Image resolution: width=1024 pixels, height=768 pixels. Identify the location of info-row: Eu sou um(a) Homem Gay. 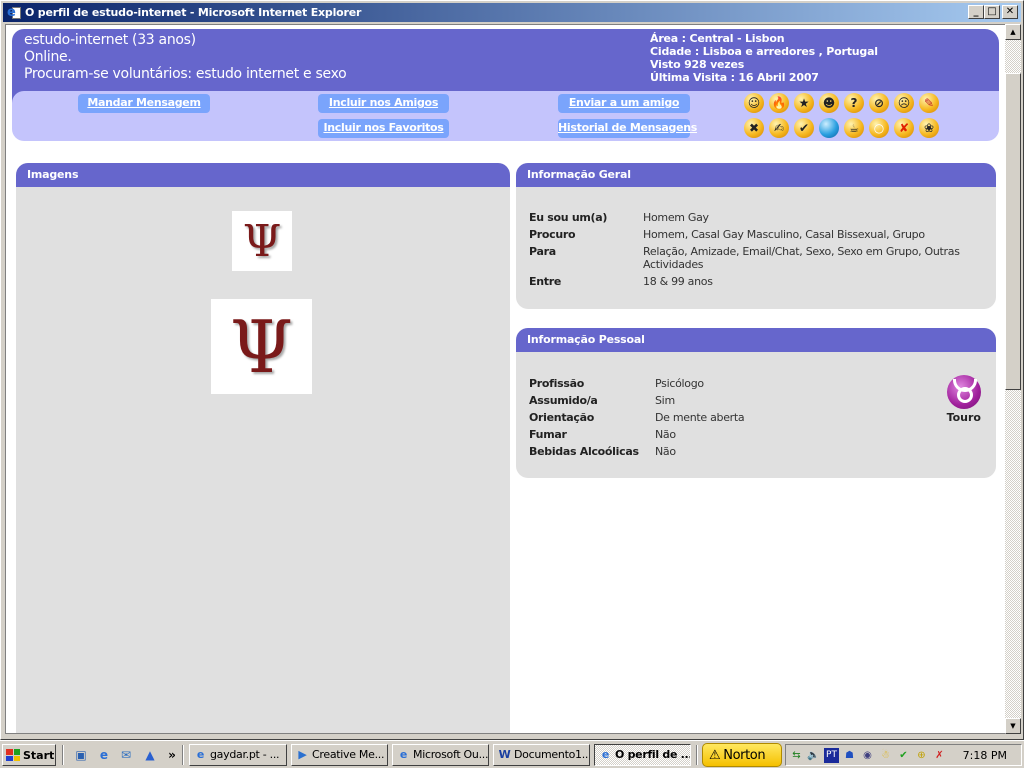
(746, 217).